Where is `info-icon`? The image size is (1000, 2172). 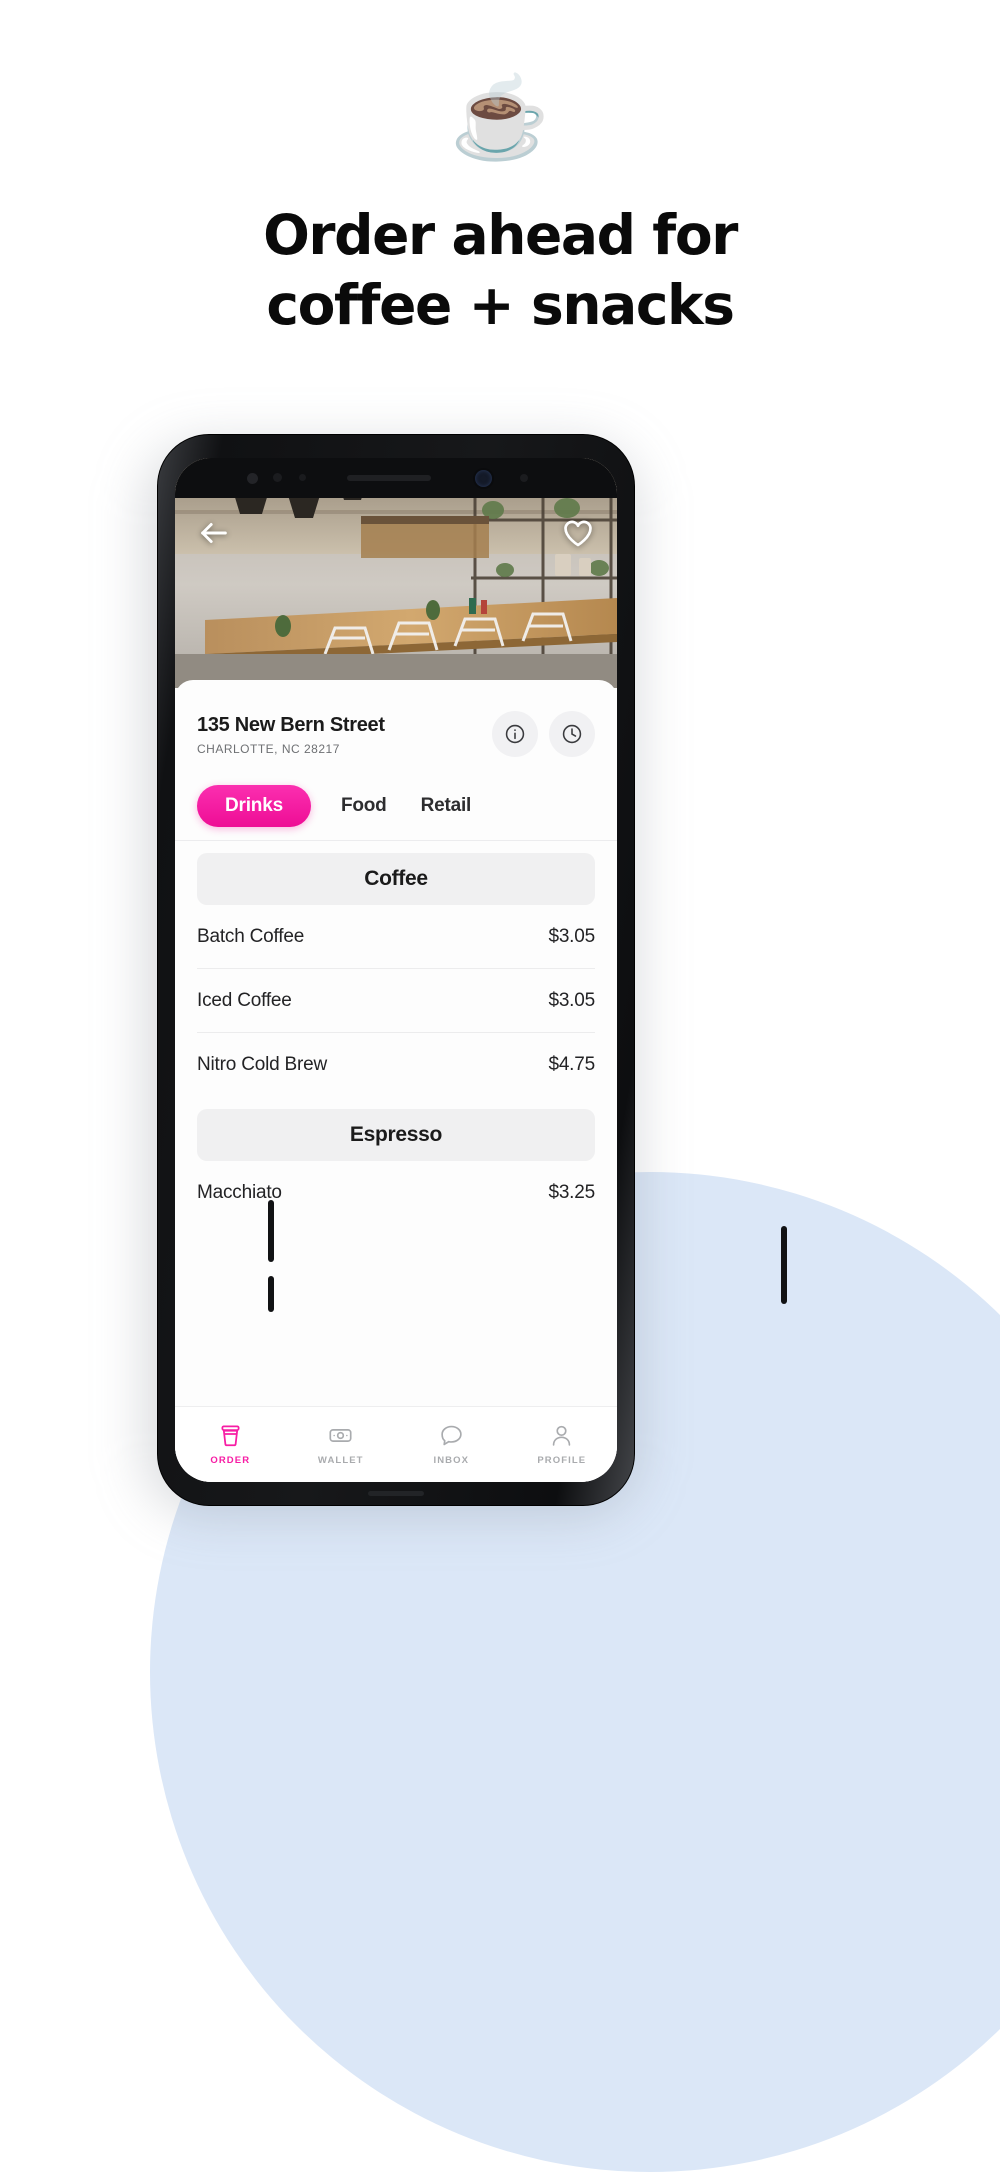 info-icon is located at coordinates (515, 734).